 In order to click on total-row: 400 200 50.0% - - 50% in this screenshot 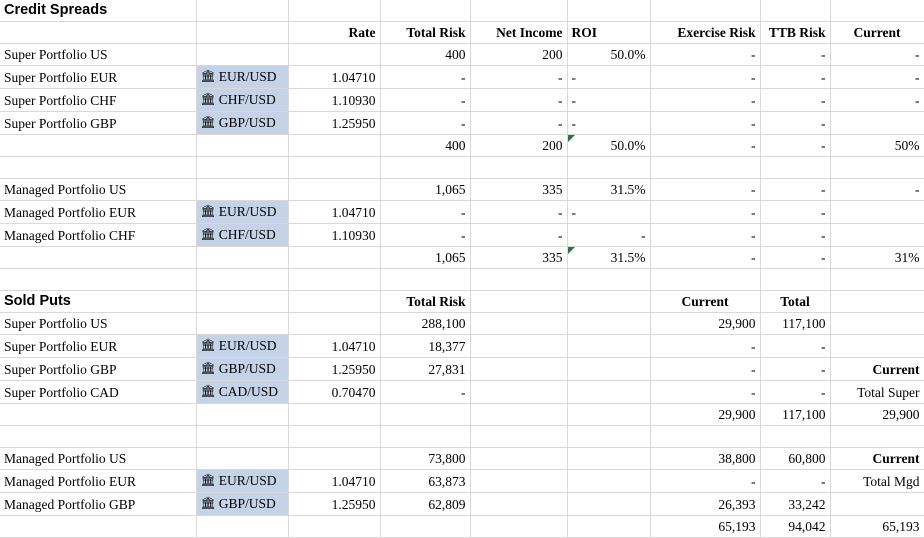, I will do `click(462, 145)`.